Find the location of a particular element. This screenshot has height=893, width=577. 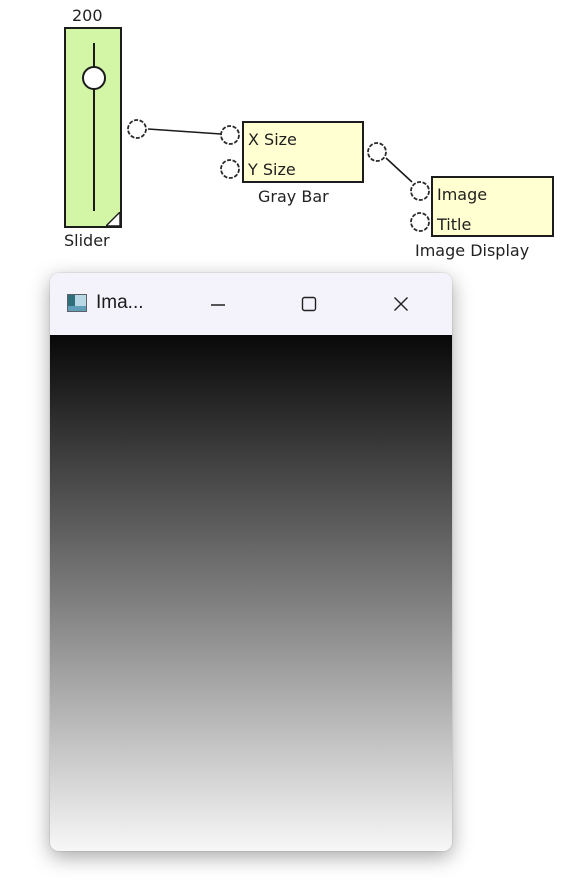

xsize-input-port is located at coordinates (230, 135).